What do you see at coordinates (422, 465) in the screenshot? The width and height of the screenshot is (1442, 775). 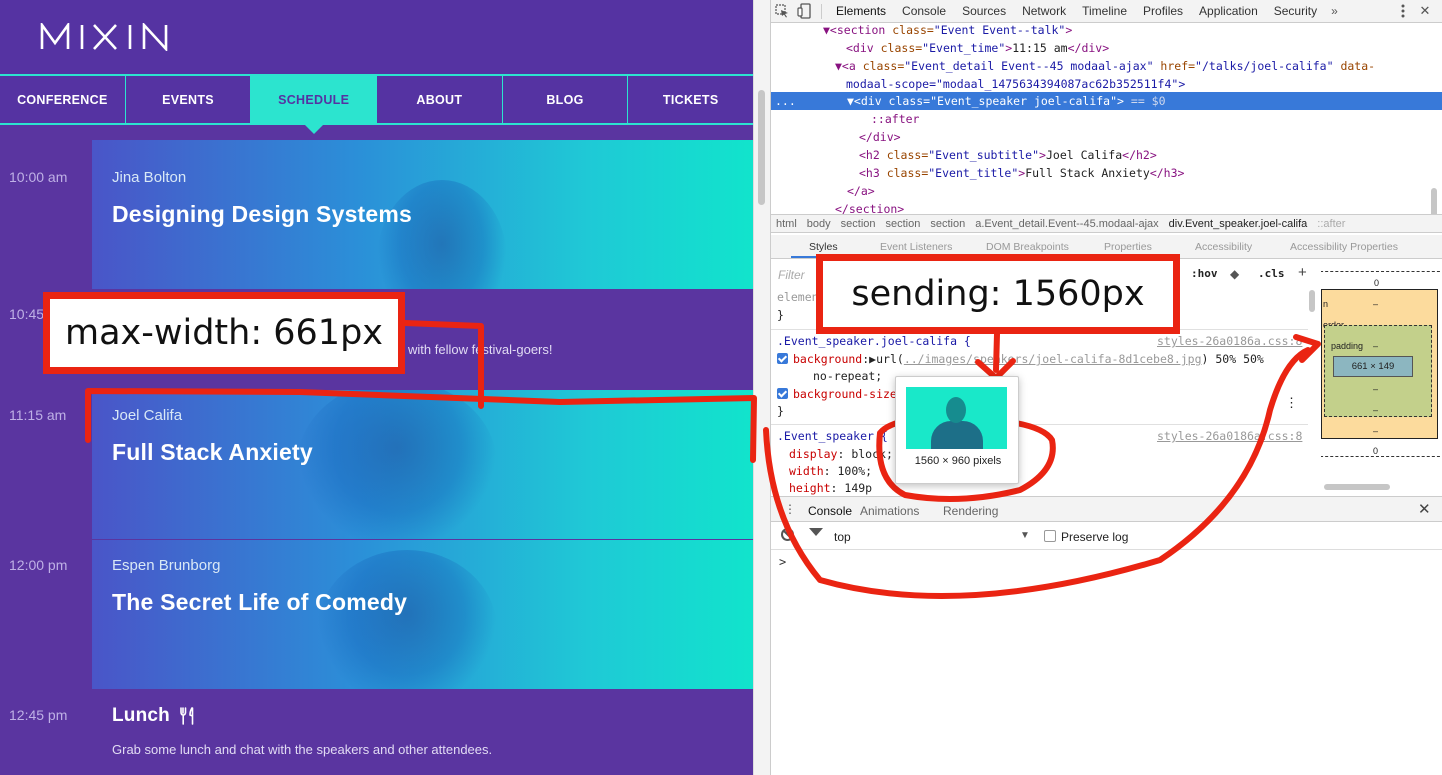 I see `event-card: Joel Califa Full Stack Anxiety` at bounding box center [422, 465].